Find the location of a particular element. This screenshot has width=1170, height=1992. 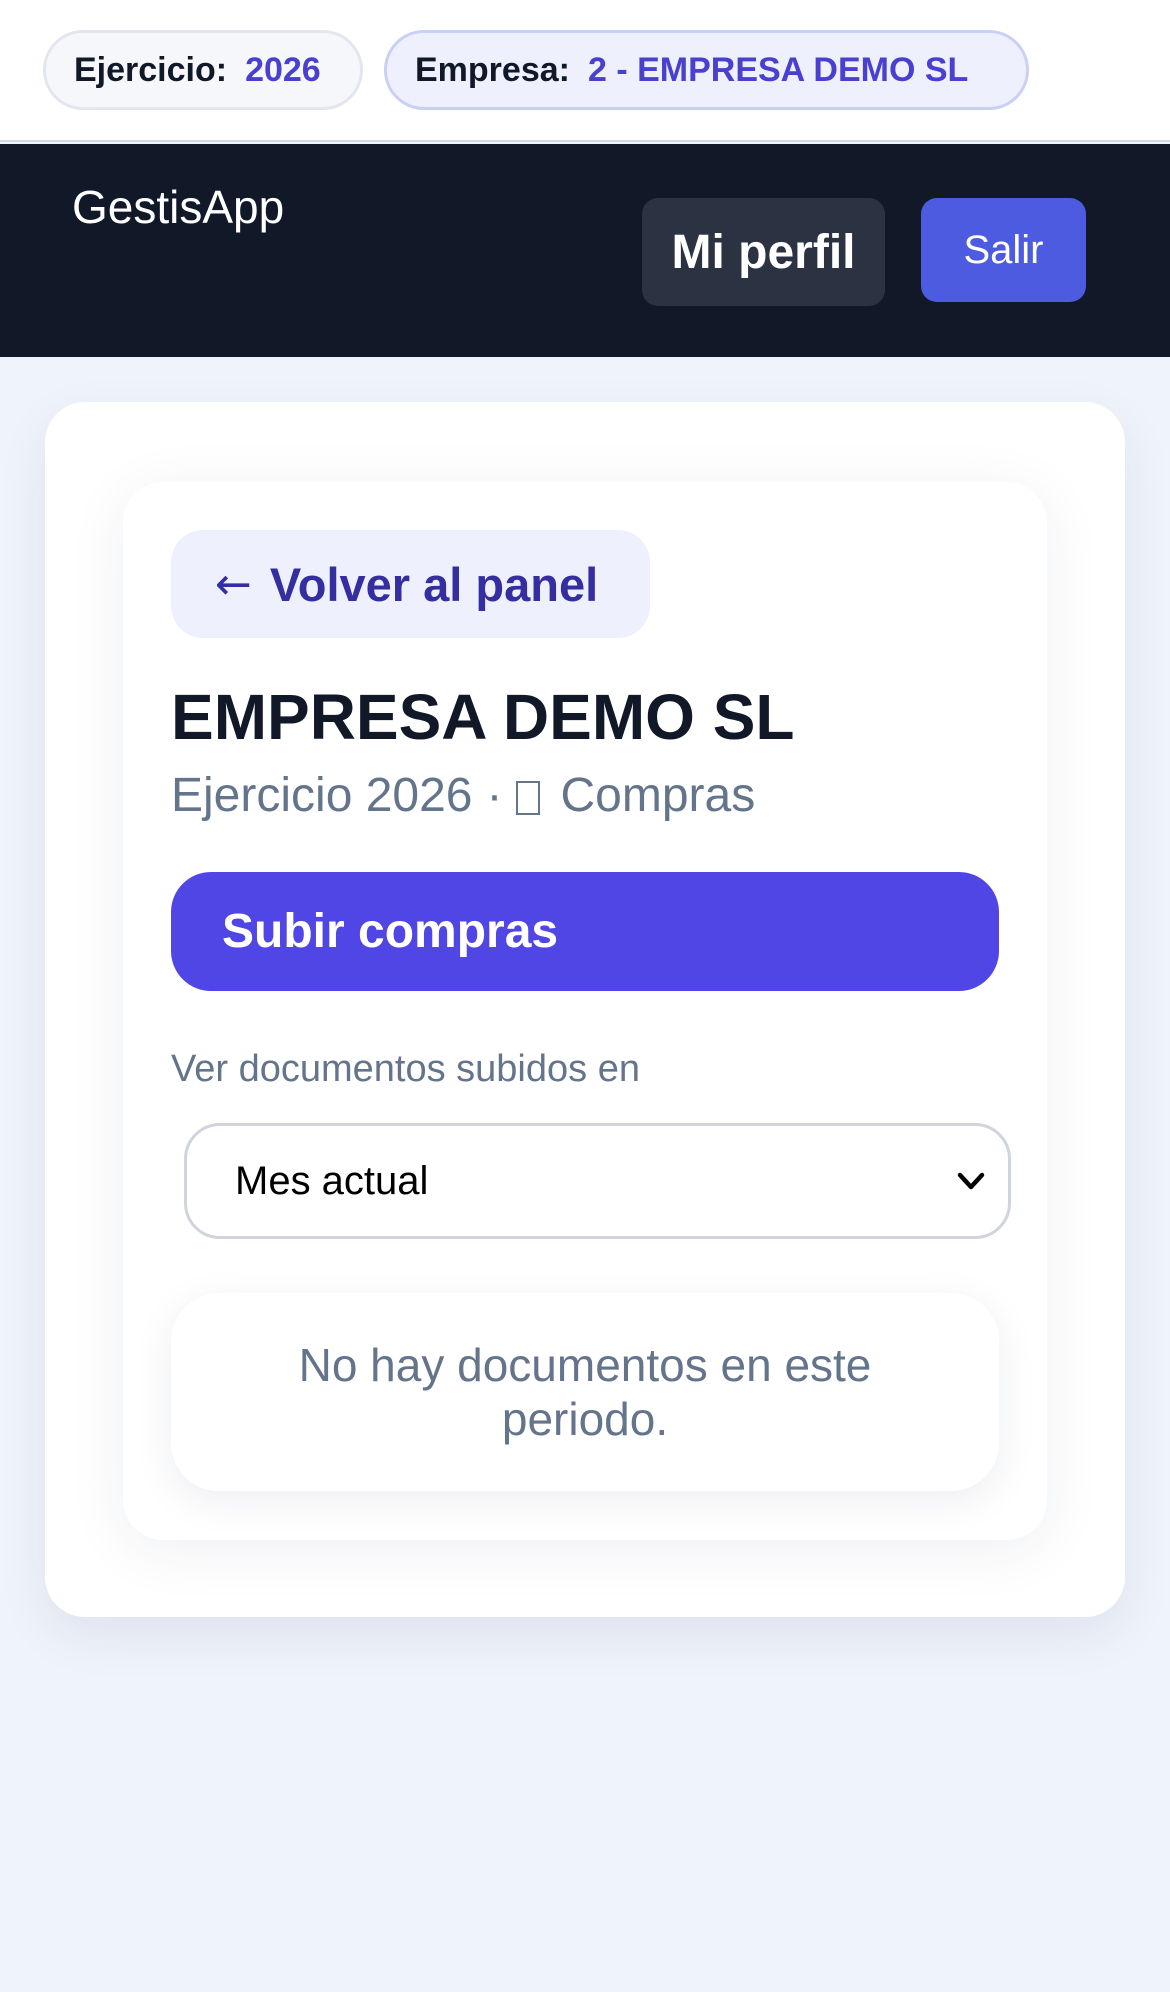

logout-button: Salir is located at coordinates (1003, 250).